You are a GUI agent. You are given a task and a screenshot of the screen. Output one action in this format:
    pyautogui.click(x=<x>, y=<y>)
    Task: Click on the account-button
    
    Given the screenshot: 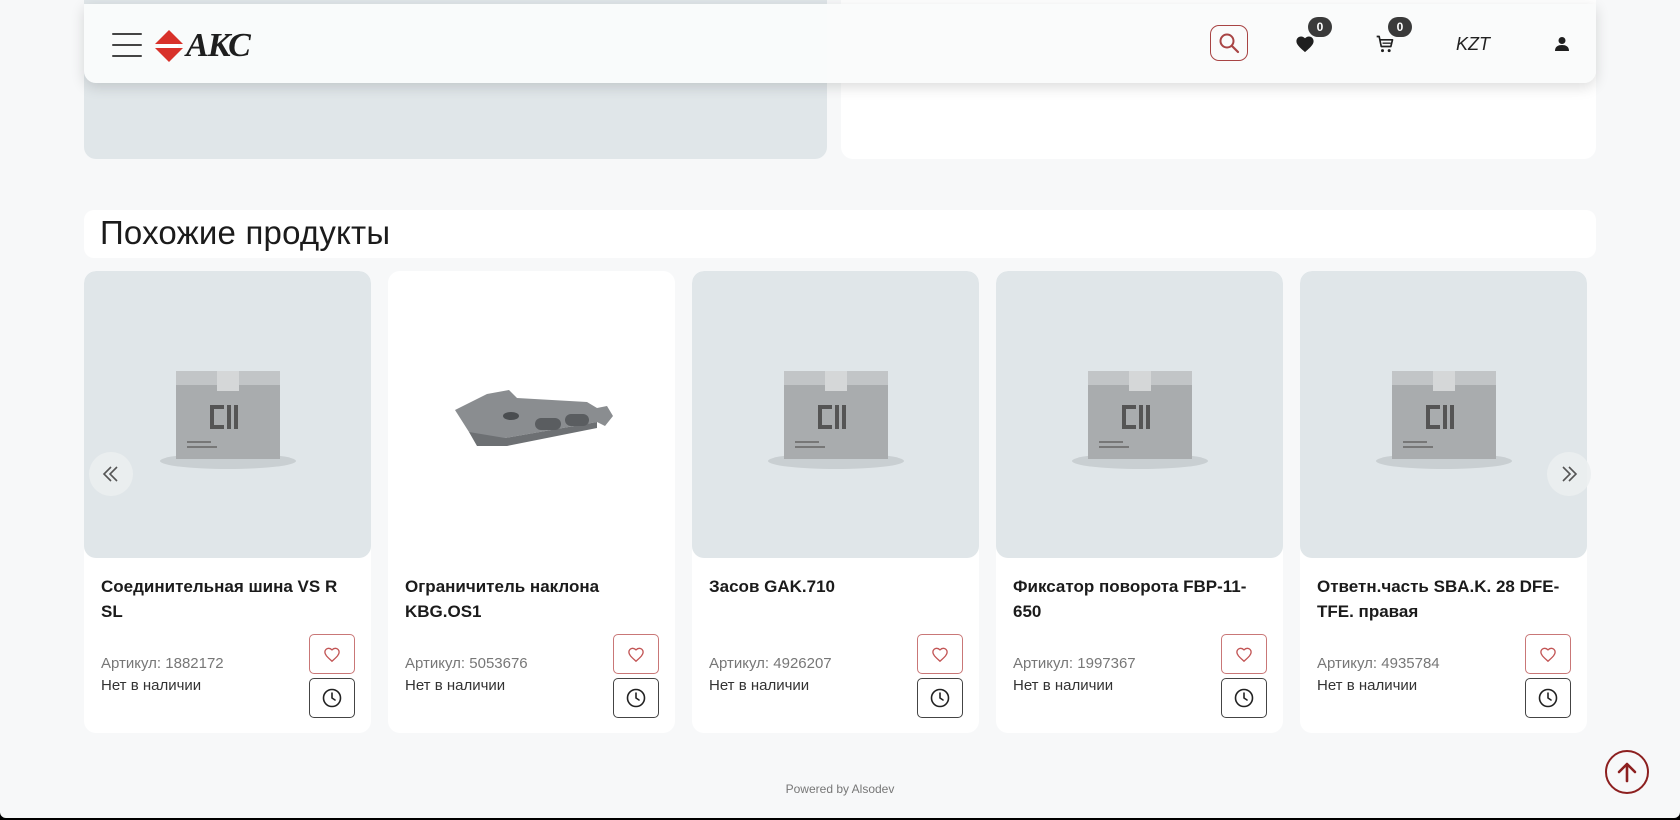 What is the action you would take?
    pyautogui.click(x=1562, y=44)
    